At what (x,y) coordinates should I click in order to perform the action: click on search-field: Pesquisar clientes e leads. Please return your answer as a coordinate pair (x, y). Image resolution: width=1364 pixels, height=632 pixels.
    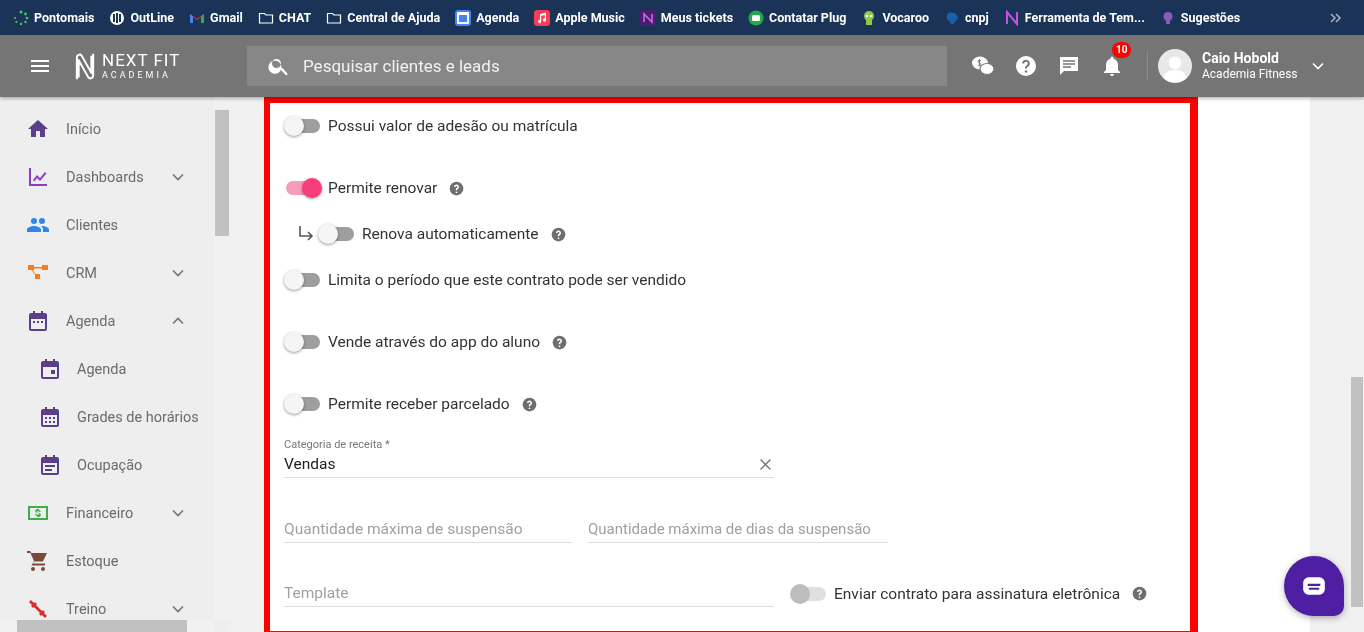
    Looking at the image, I should click on (597, 66).